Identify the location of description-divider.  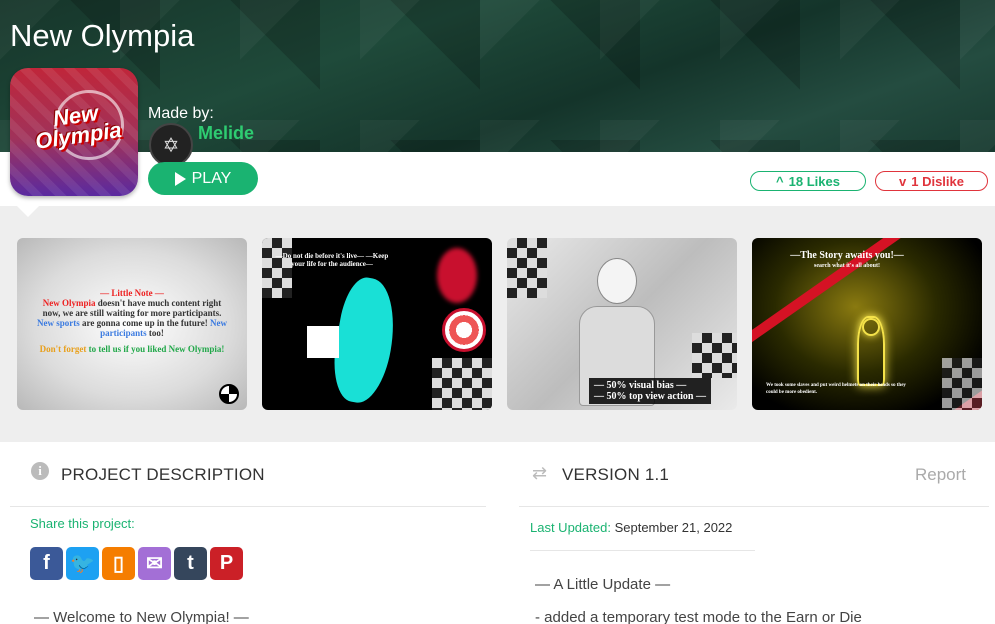
(248, 506).